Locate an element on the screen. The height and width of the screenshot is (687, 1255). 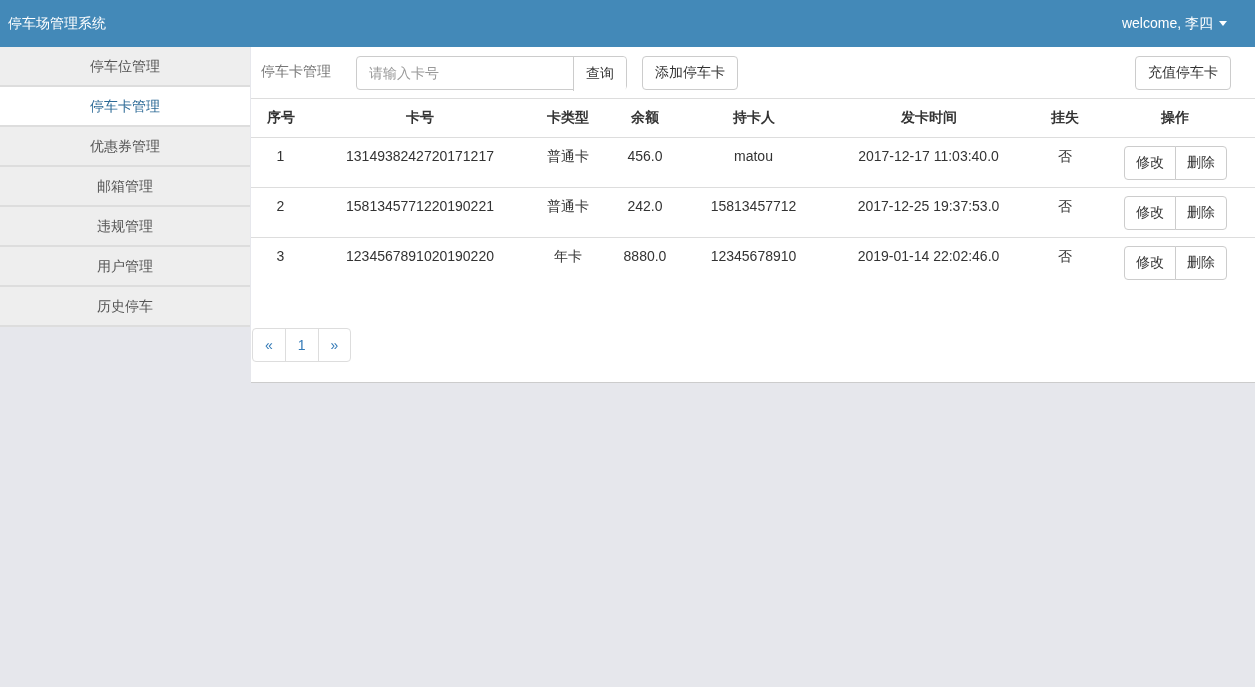
table-cell: 15813457712 is located at coordinates (753, 206).